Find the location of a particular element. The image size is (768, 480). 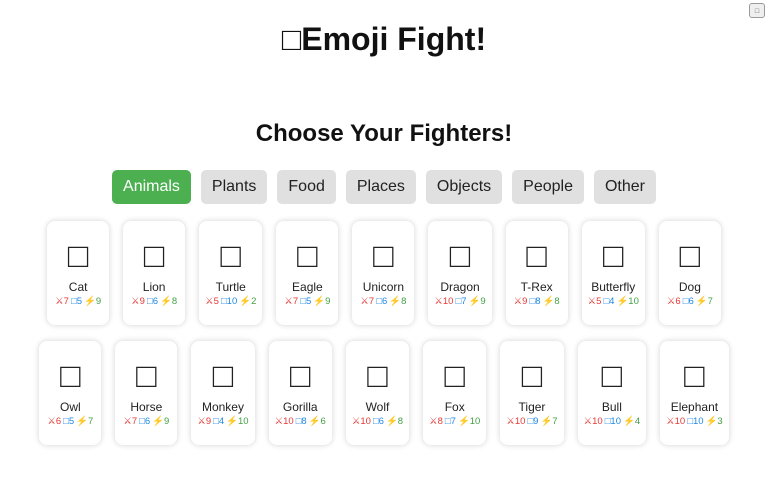

picker-heading: Choose Your Fighters! is located at coordinates (384, 133).